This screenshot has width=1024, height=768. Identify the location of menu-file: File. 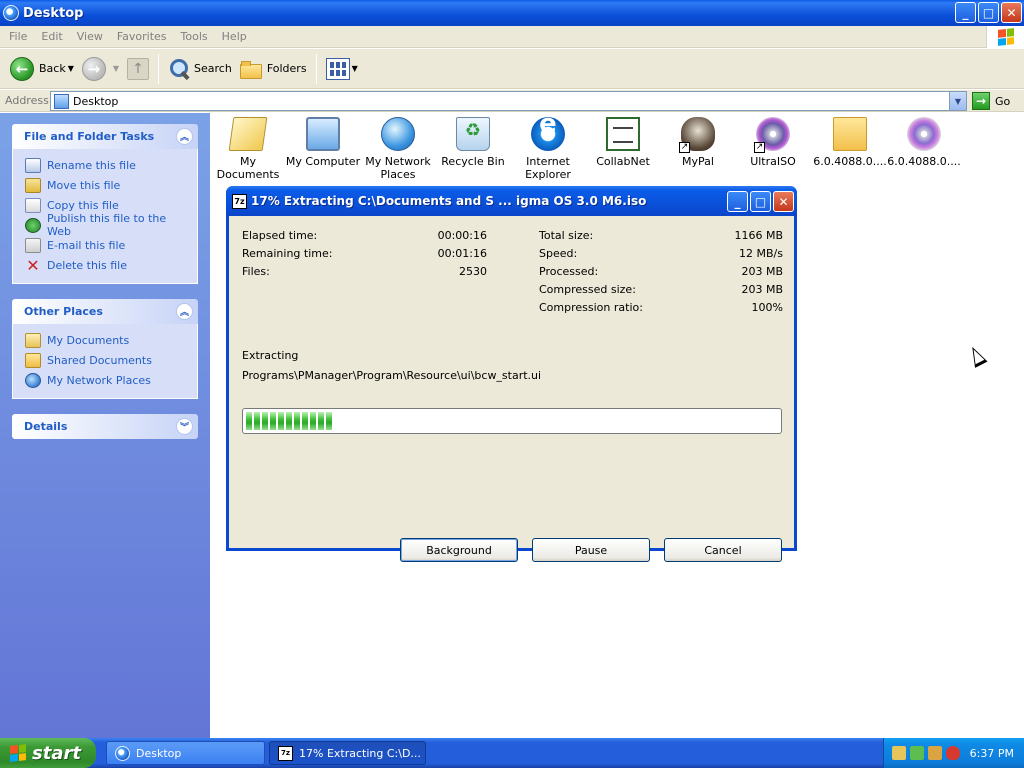
(18, 36).